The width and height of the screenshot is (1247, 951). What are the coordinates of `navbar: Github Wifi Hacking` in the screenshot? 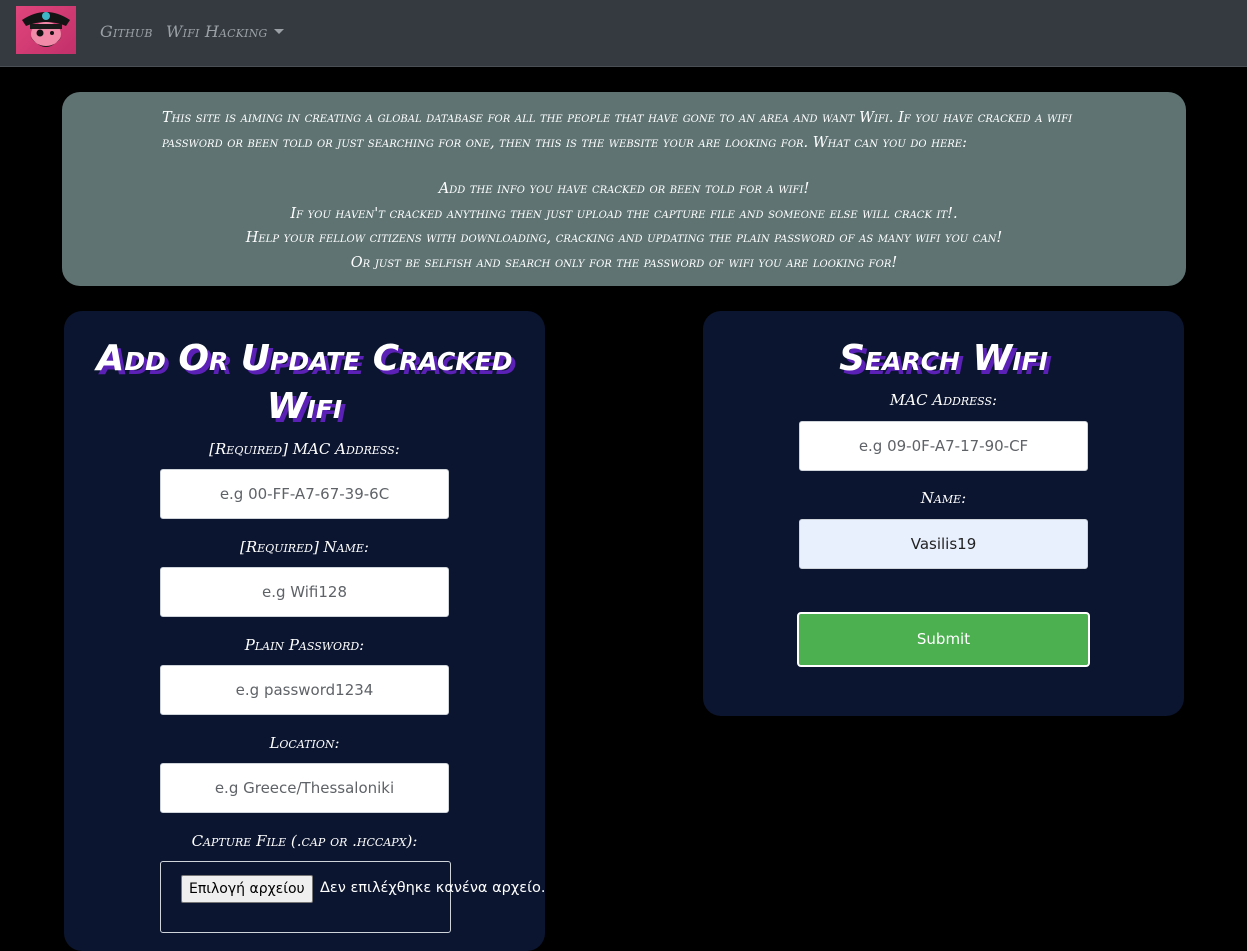 It's located at (623, 33).